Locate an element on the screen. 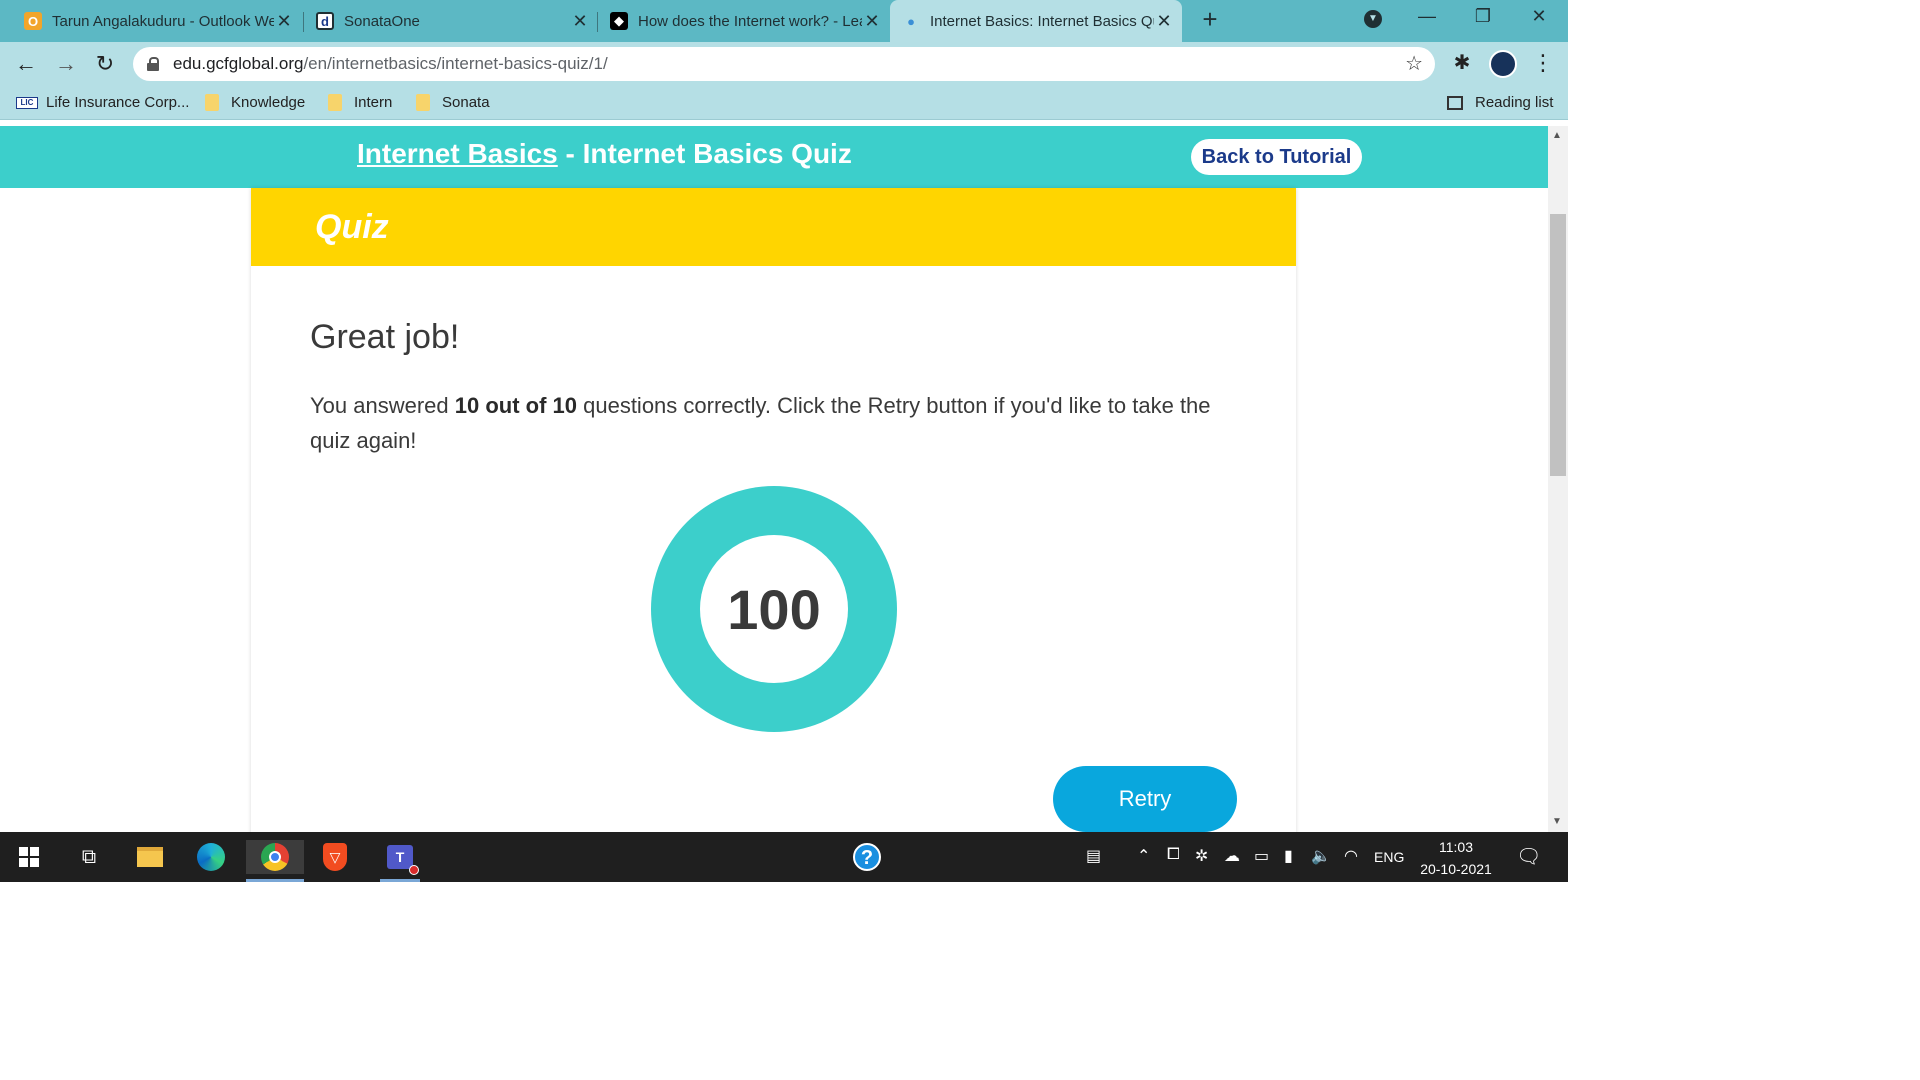 The width and height of the screenshot is (1920, 1080). bookmark-label: Knowledge is located at coordinates (268, 102).